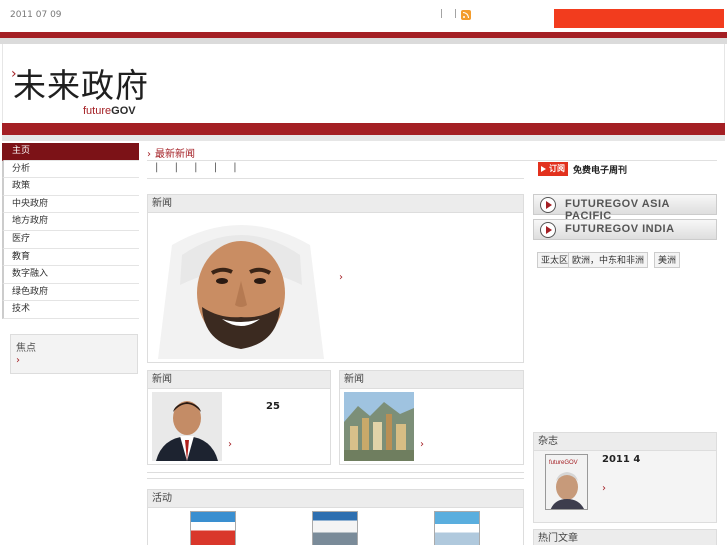 Image resolution: width=727 pixels, height=545 pixels. I want to click on region-tab-emea: 欧洲，中东和非洲, so click(608, 260).